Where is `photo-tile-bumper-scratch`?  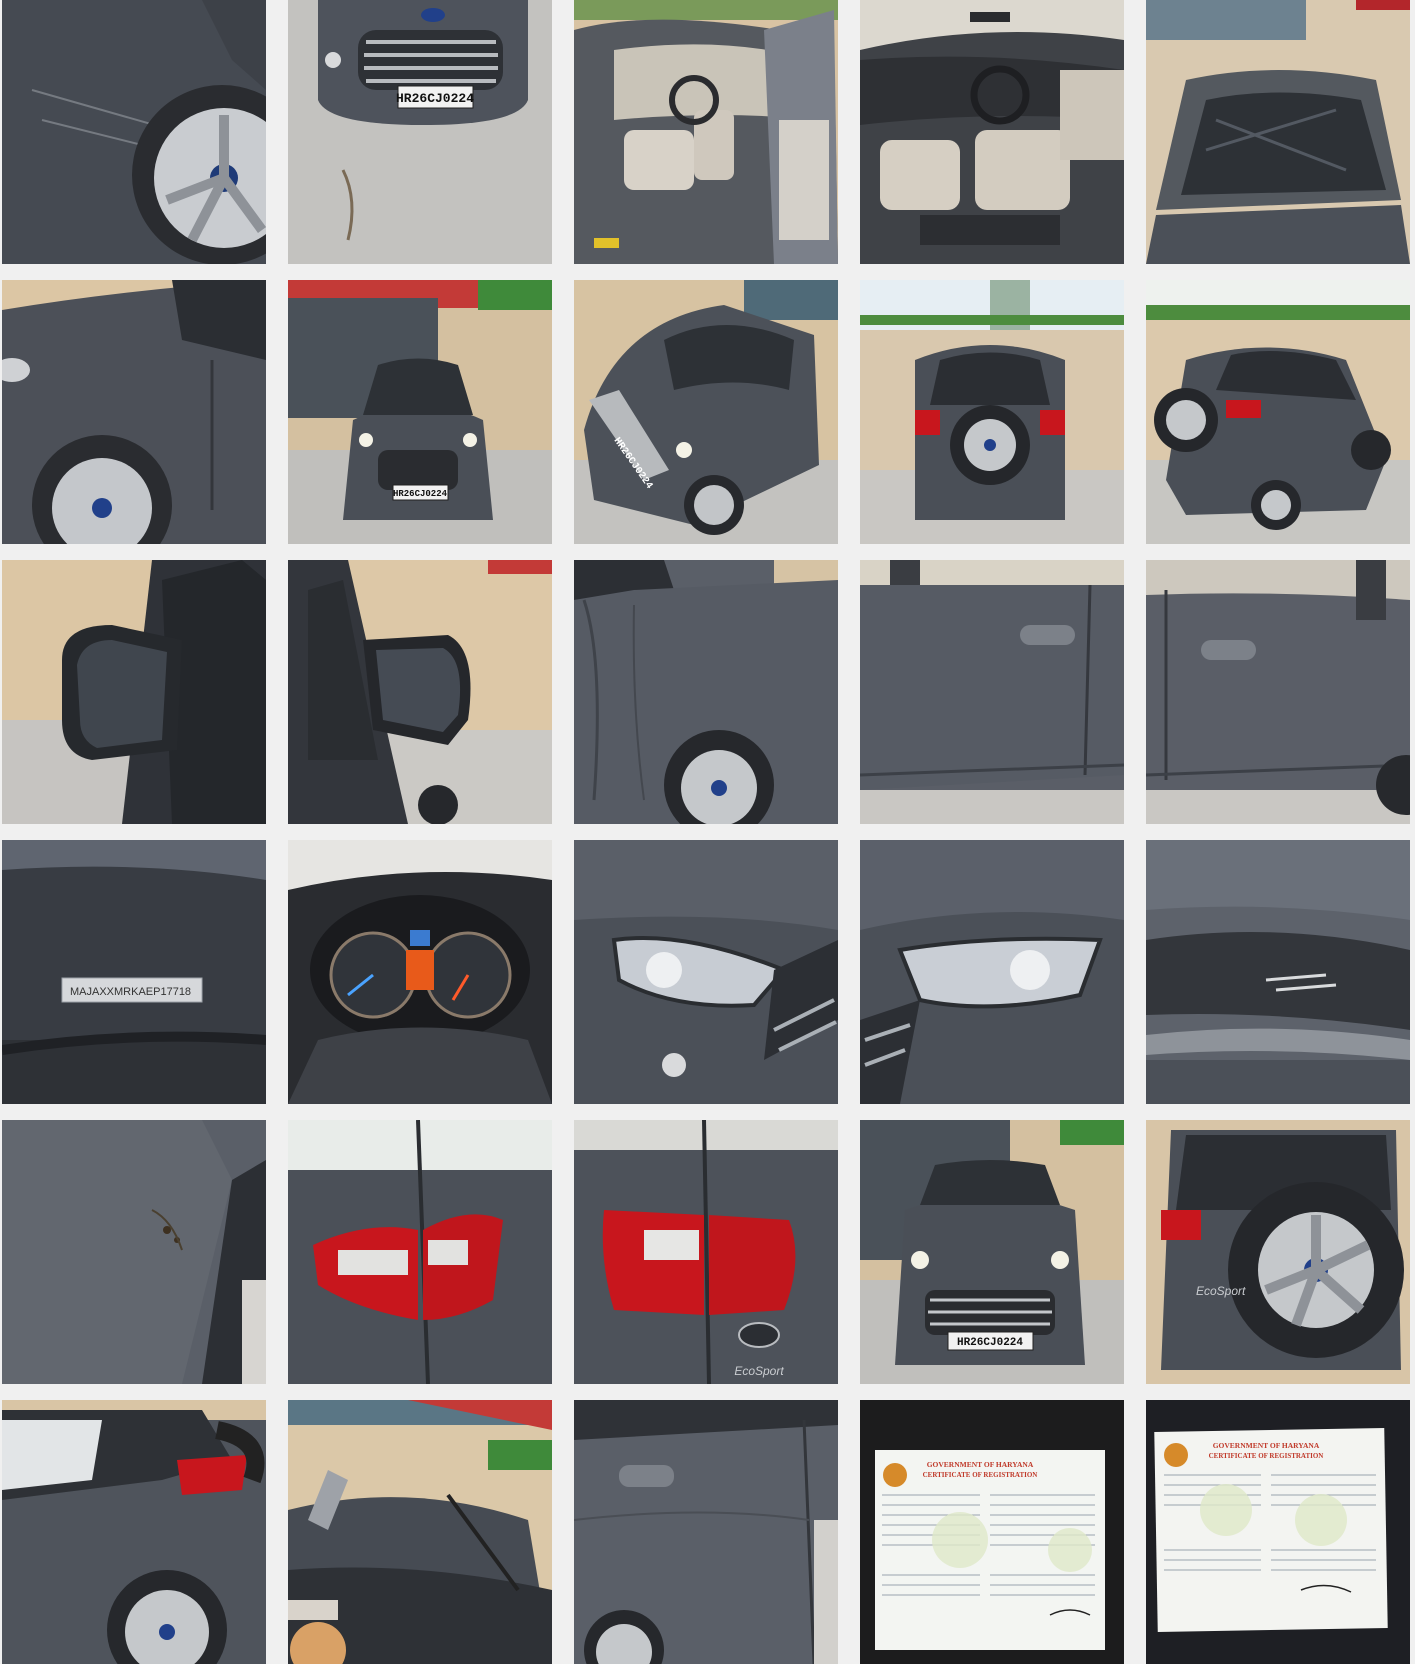 photo-tile-bumper-scratch is located at coordinates (1278, 972).